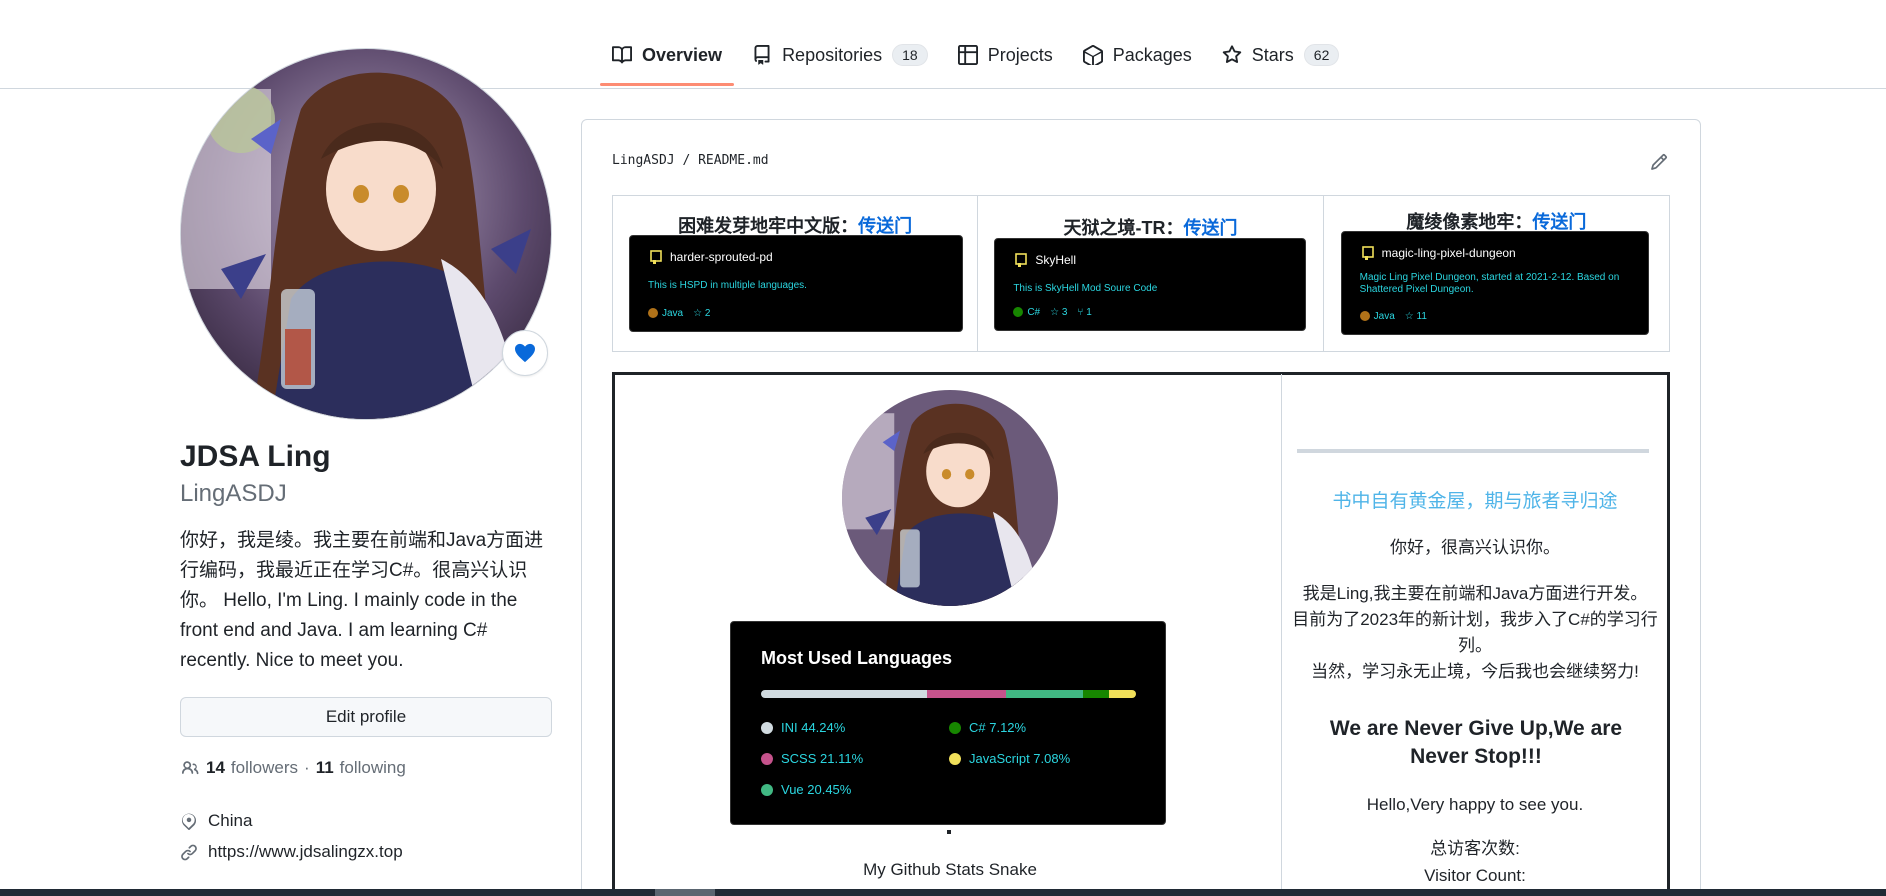 The height and width of the screenshot is (896, 1886). I want to click on heart-icon, so click(525, 353).